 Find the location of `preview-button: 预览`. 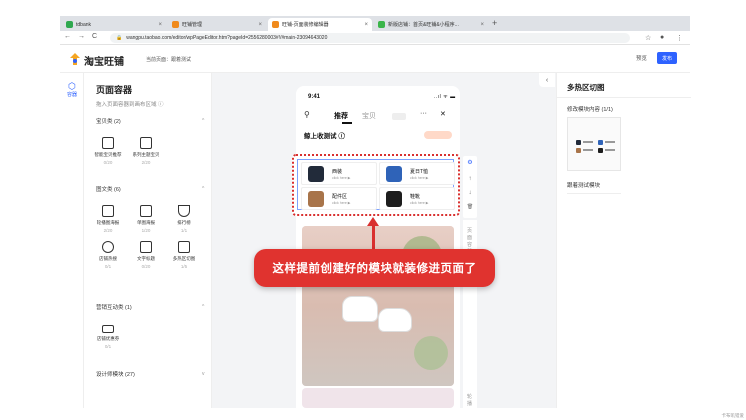

preview-button: 预览 is located at coordinates (641, 58).